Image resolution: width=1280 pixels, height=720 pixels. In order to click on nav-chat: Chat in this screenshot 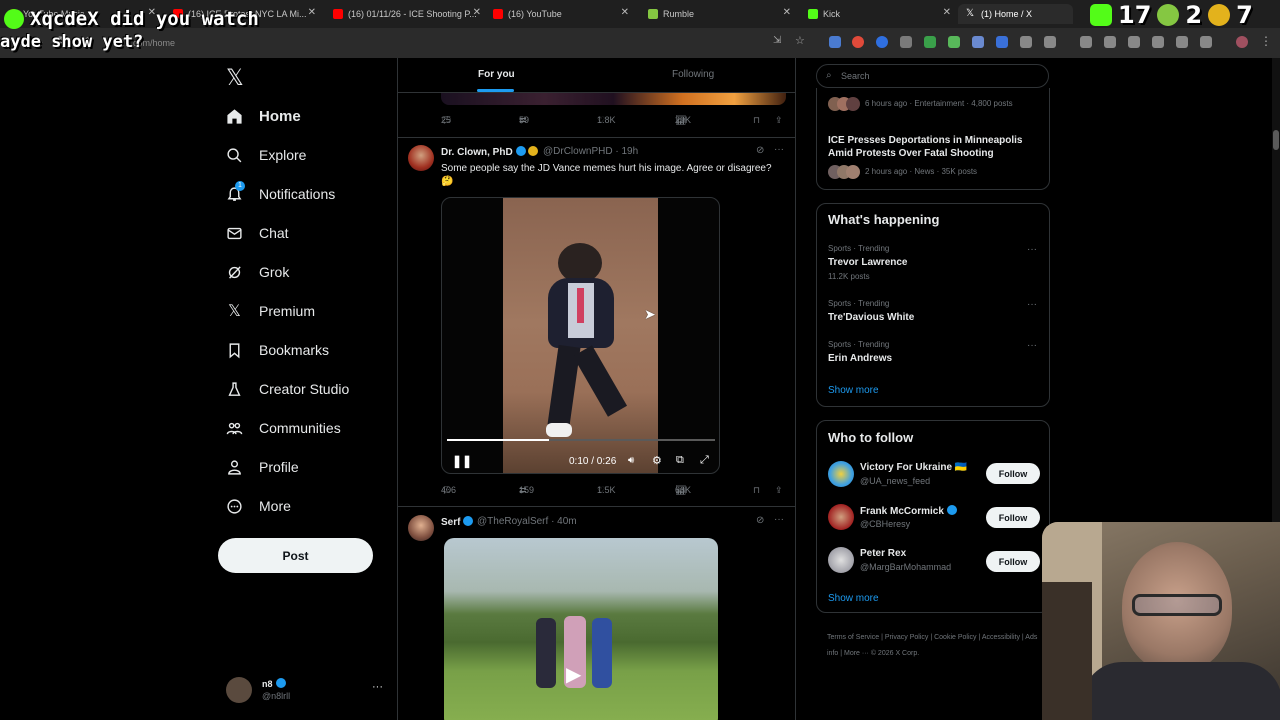, I will do `click(257, 233)`.